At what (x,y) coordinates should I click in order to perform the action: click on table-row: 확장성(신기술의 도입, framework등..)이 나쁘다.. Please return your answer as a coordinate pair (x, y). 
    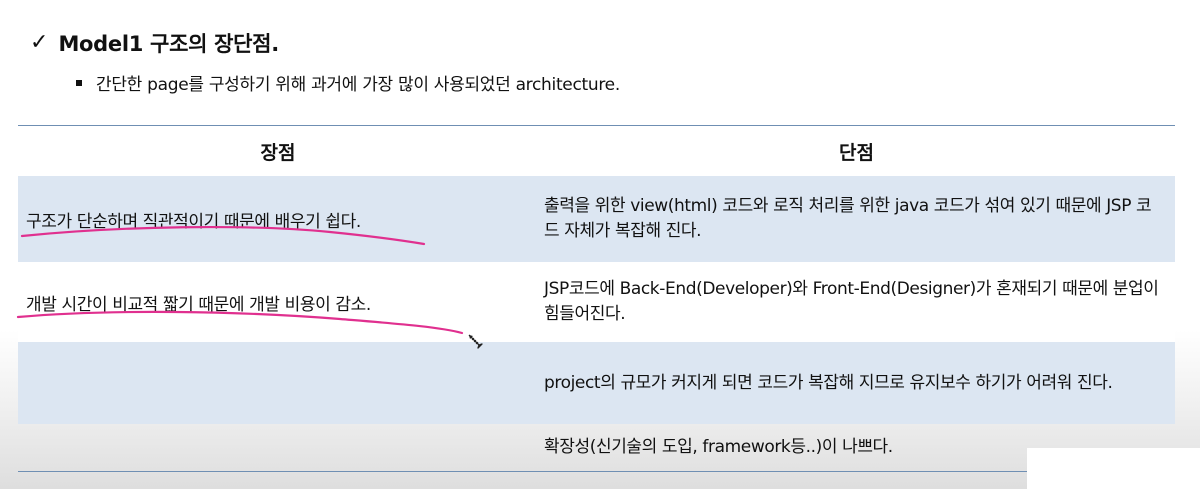
    Looking at the image, I should click on (596, 447).